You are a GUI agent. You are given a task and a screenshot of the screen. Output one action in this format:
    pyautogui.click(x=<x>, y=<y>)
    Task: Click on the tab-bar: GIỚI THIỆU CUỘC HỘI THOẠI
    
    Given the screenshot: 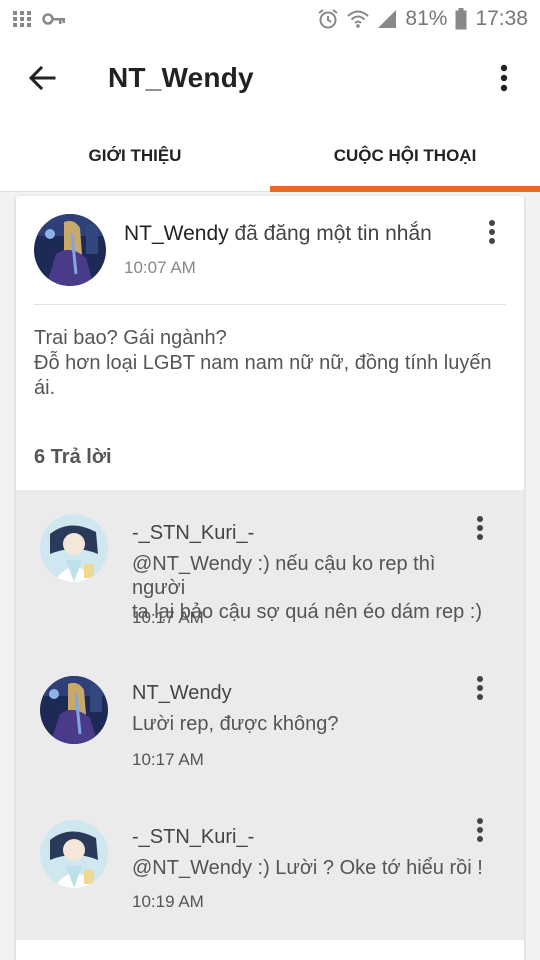 What is the action you would take?
    pyautogui.click(x=270, y=157)
    